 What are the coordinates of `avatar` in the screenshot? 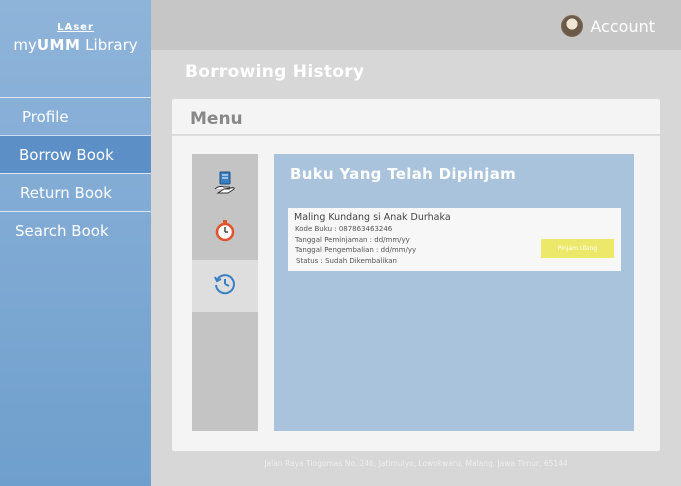 It's located at (572, 26).